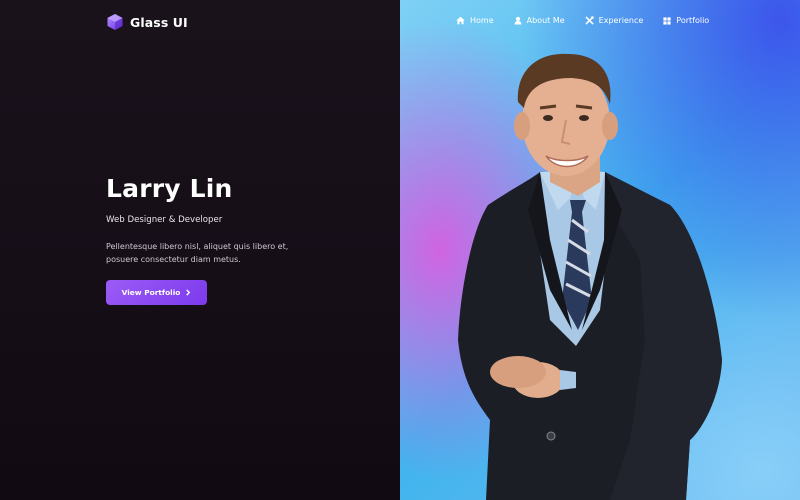  What do you see at coordinates (460, 20) in the screenshot?
I see `home-icon` at bounding box center [460, 20].